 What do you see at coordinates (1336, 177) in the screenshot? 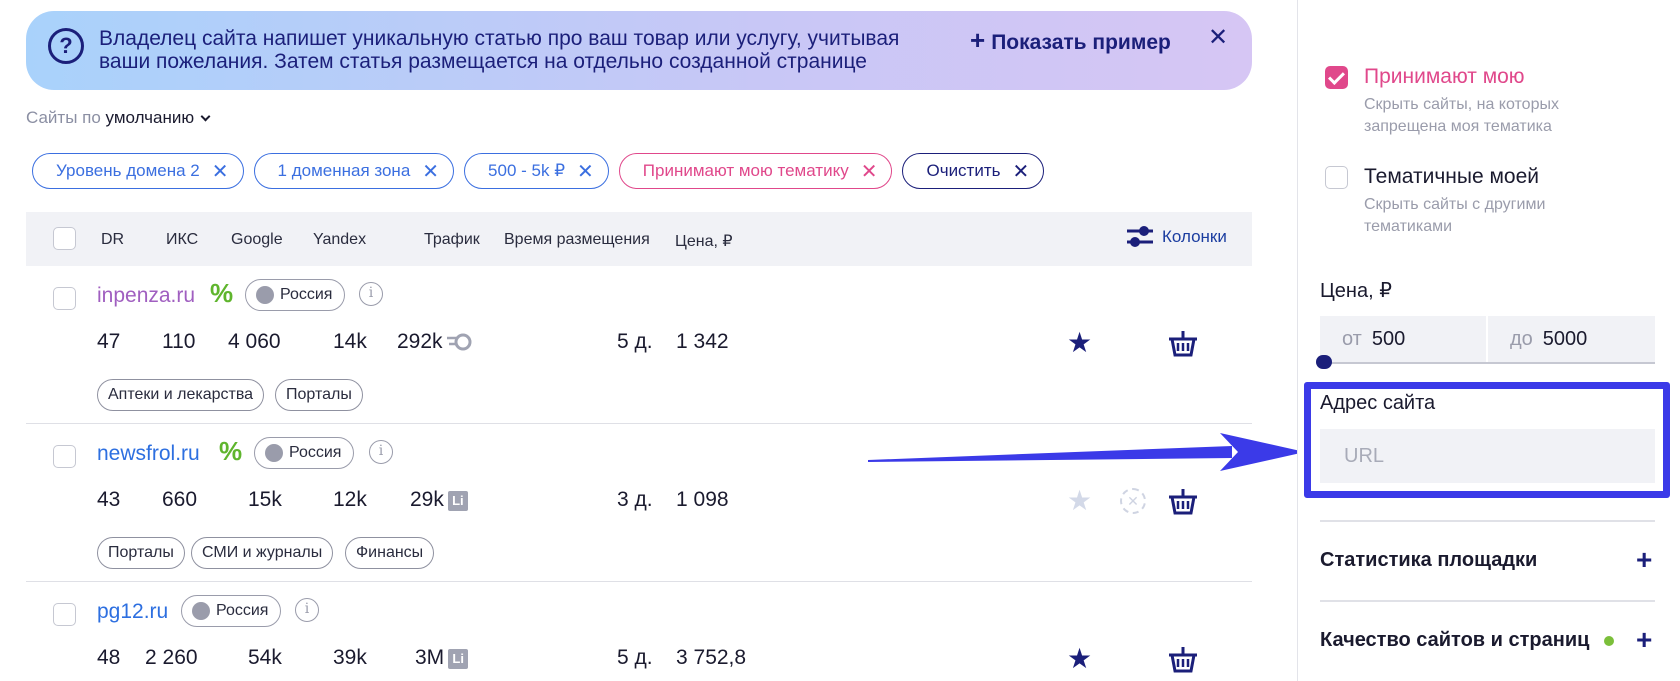
I see `thematic-checkbox` at bounding box center [1336, 177].